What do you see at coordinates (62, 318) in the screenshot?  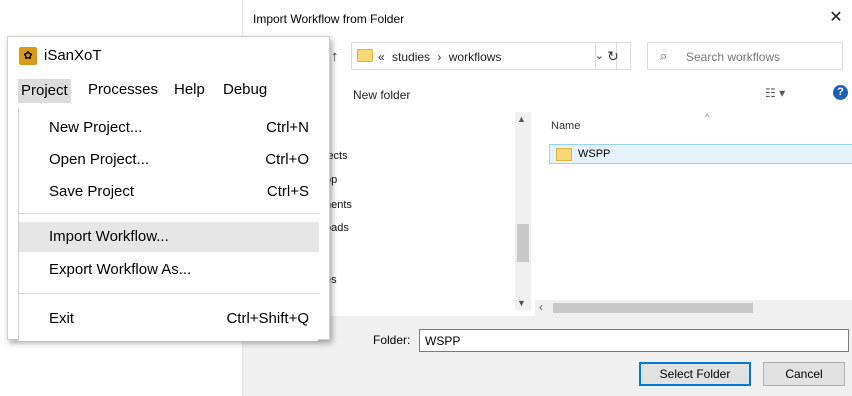 I see `menu-item-label: Exit` at bounding box center [62, 318].